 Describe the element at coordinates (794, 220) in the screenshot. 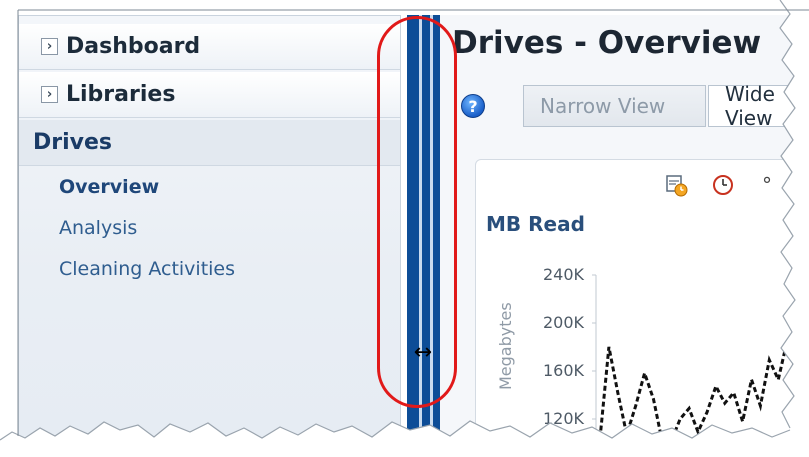

I see `torn-edge-right` at that location.